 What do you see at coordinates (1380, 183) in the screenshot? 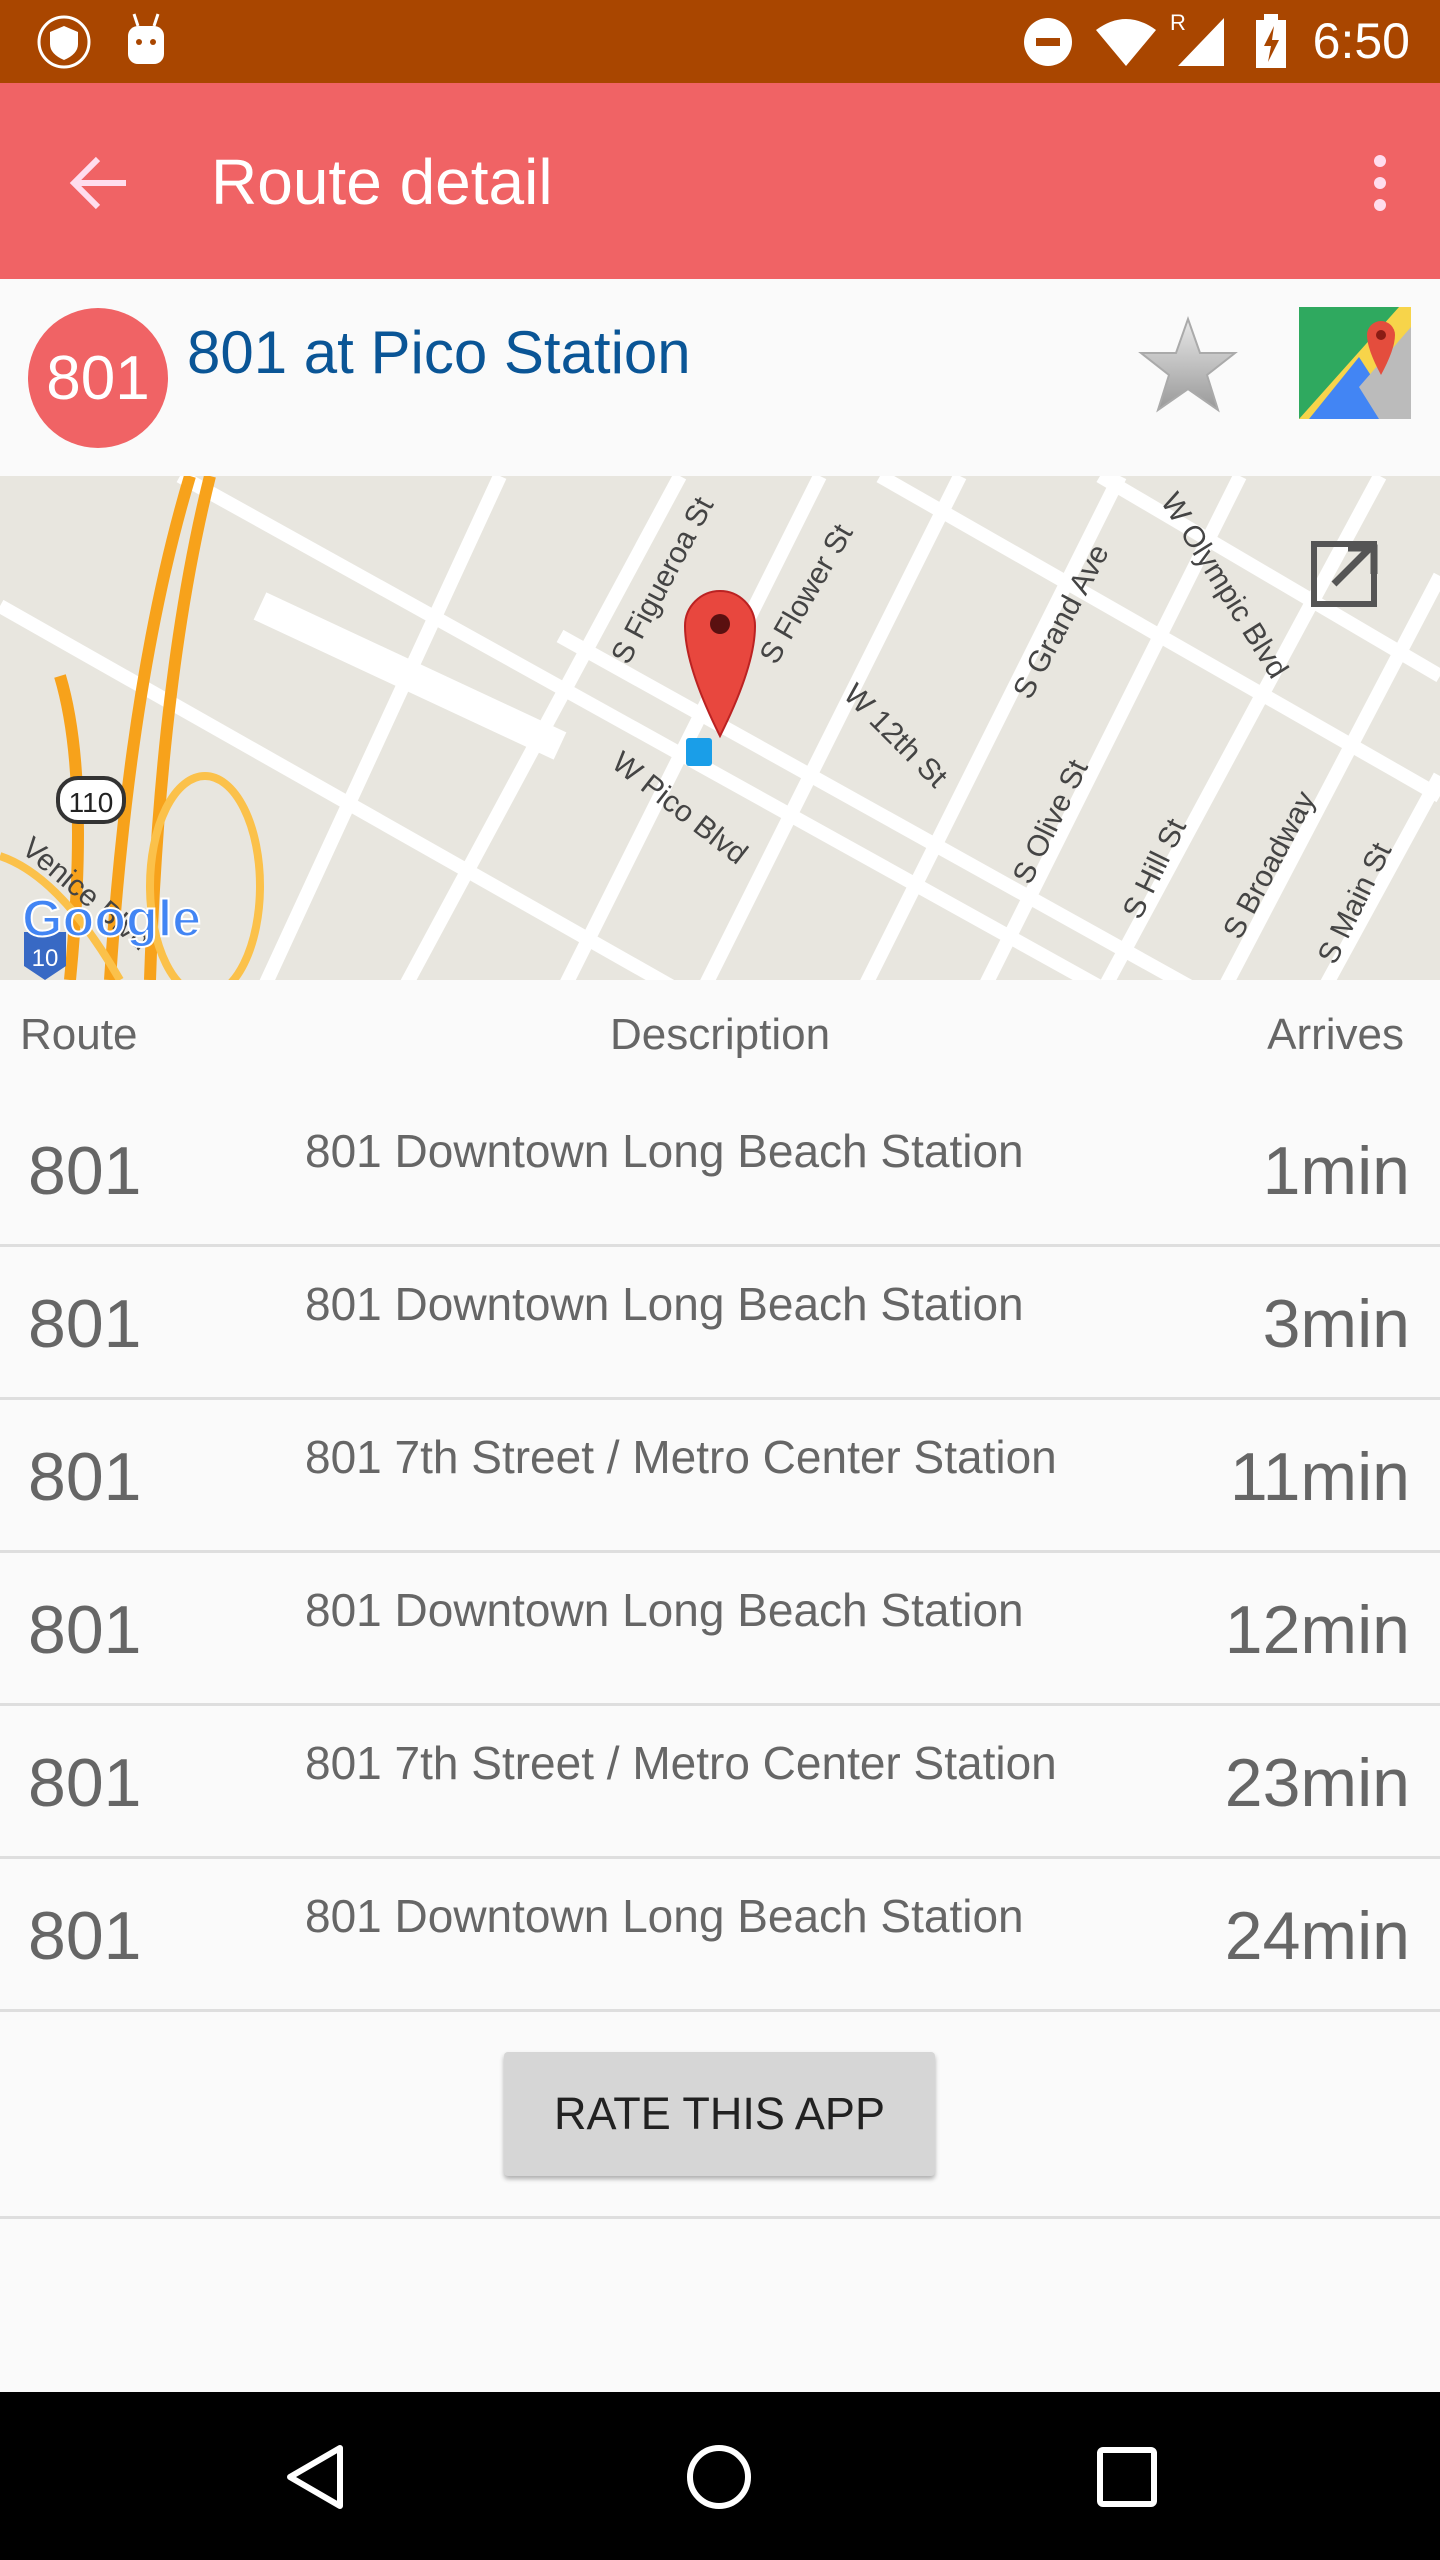
I see `more-vert-icon` at bounding box center [1380, 183].